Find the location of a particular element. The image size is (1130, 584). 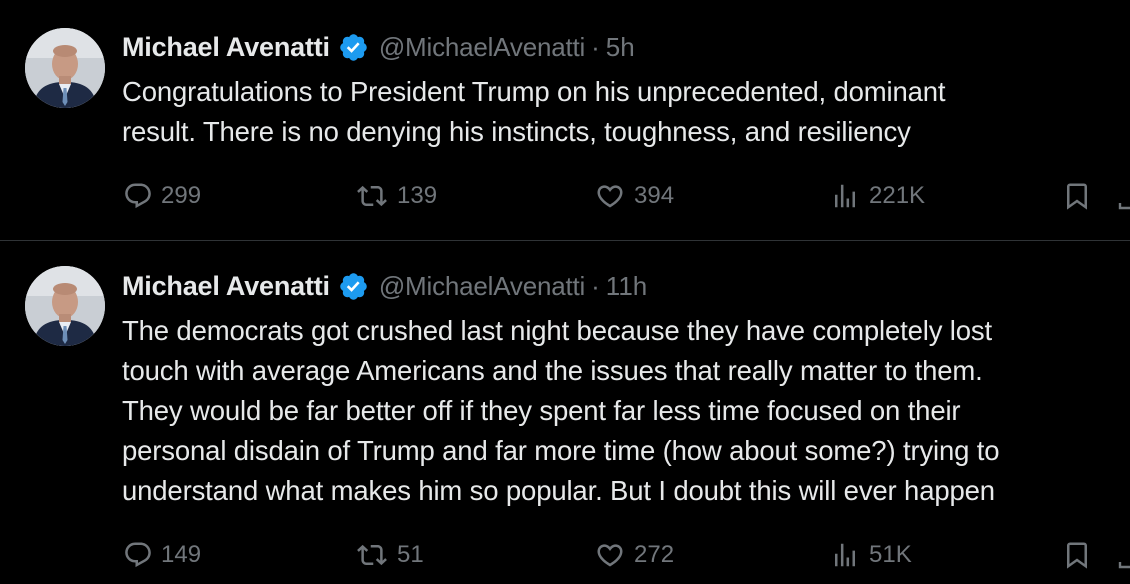

views-button: 51K is located at coordinates (870, 555).